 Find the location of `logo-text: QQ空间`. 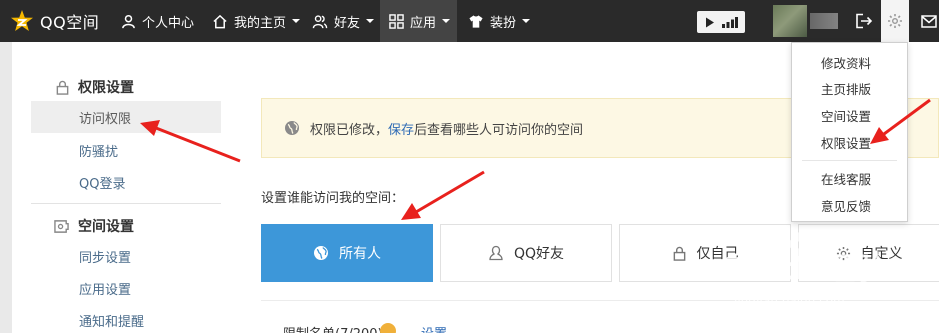

logo-text: QQ空间 is located at coordinates (70, 22).